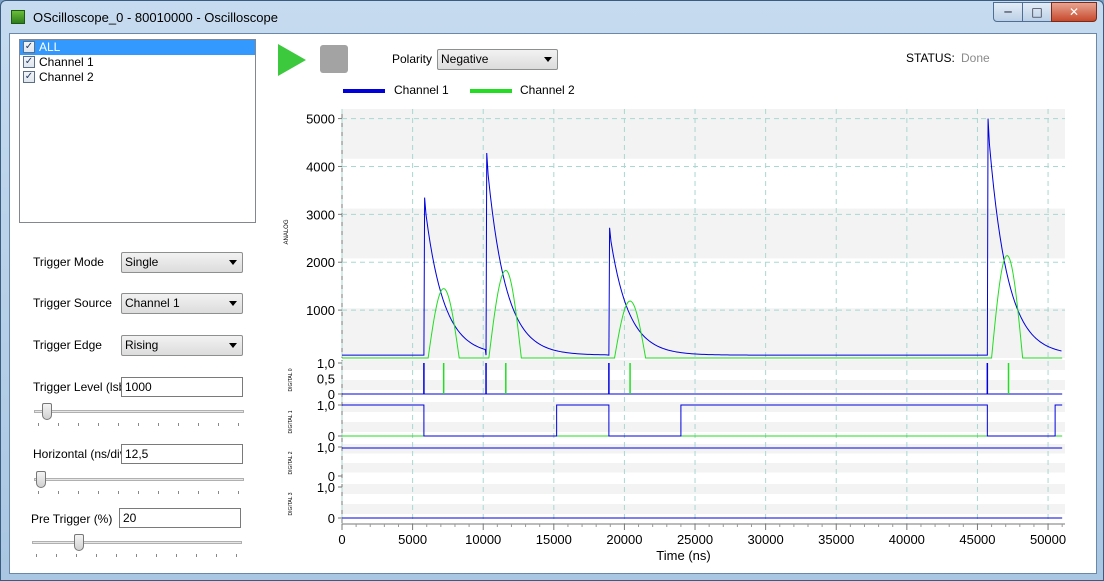  I want to click on close-icon: ✕, so click(1074, 12).